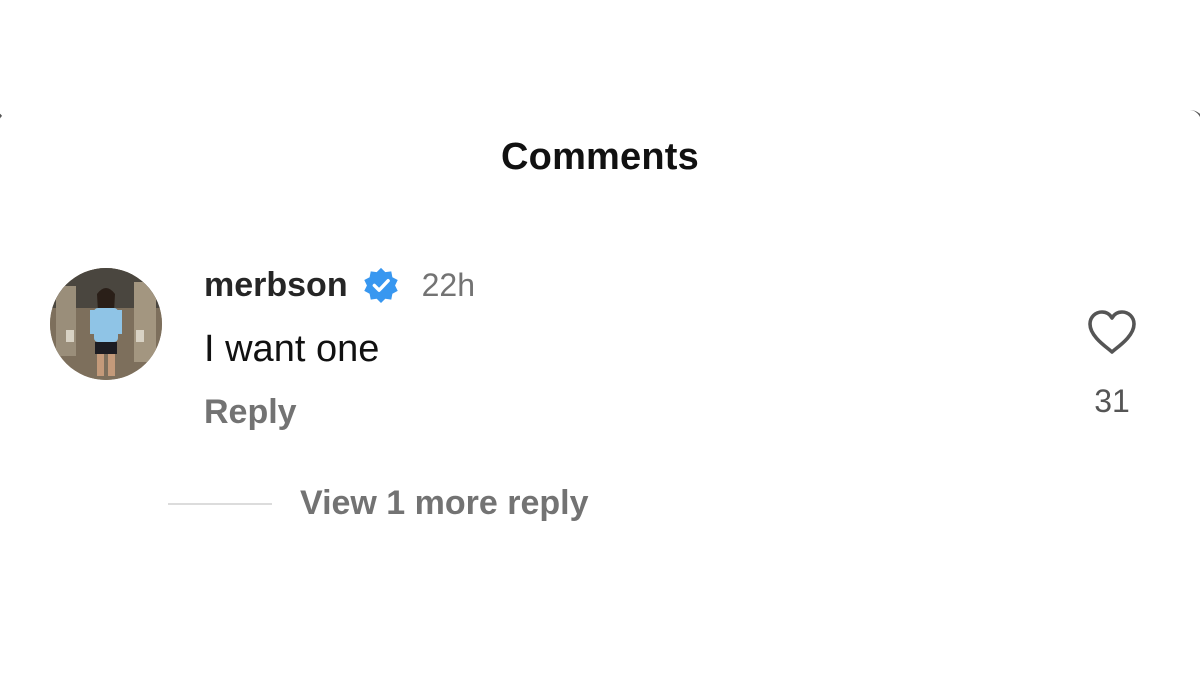  I want to click on view-more-replies-button: View 1 more reply, so click(444, 503).